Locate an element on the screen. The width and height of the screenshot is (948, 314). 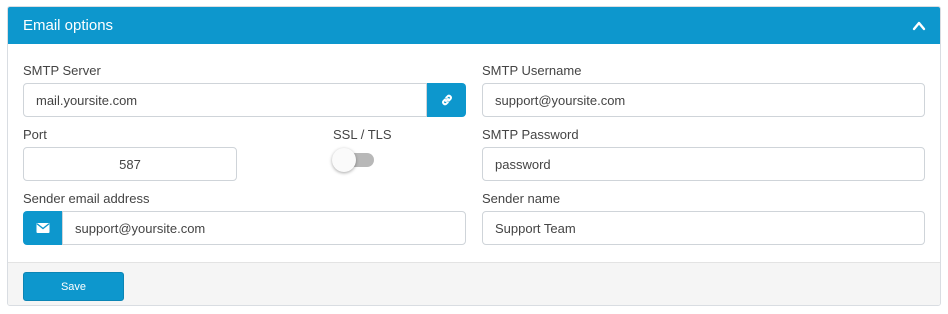
smtp-username-label: SMTP Username is located at coordinates (532, 70).